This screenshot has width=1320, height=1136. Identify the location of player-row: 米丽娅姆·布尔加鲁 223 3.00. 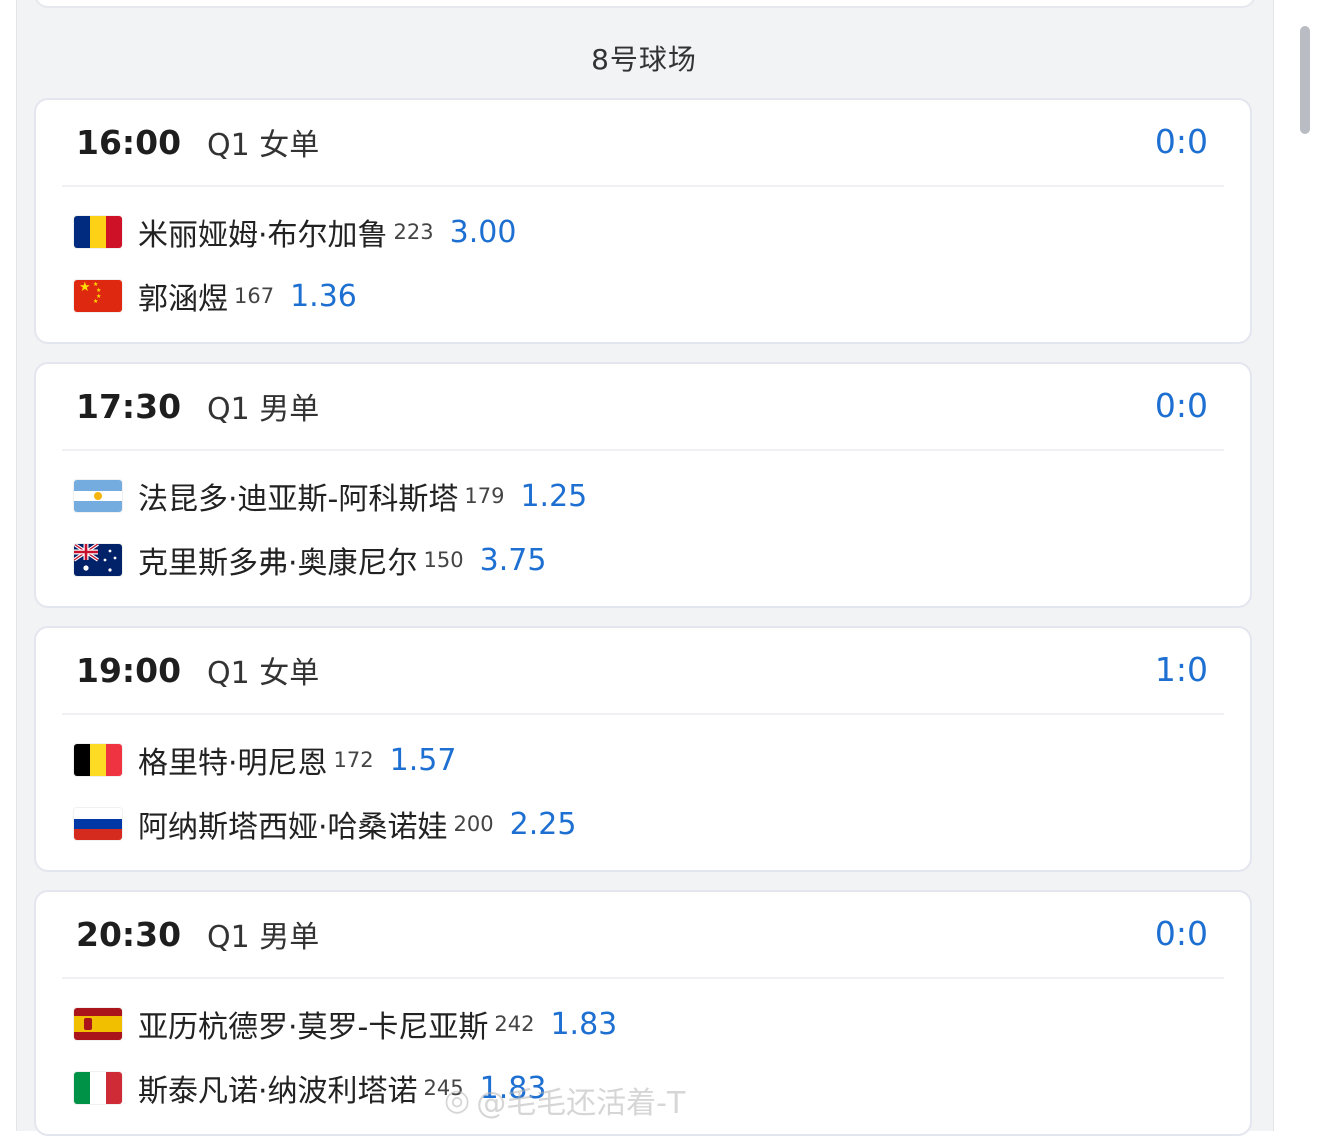
(295, 232).